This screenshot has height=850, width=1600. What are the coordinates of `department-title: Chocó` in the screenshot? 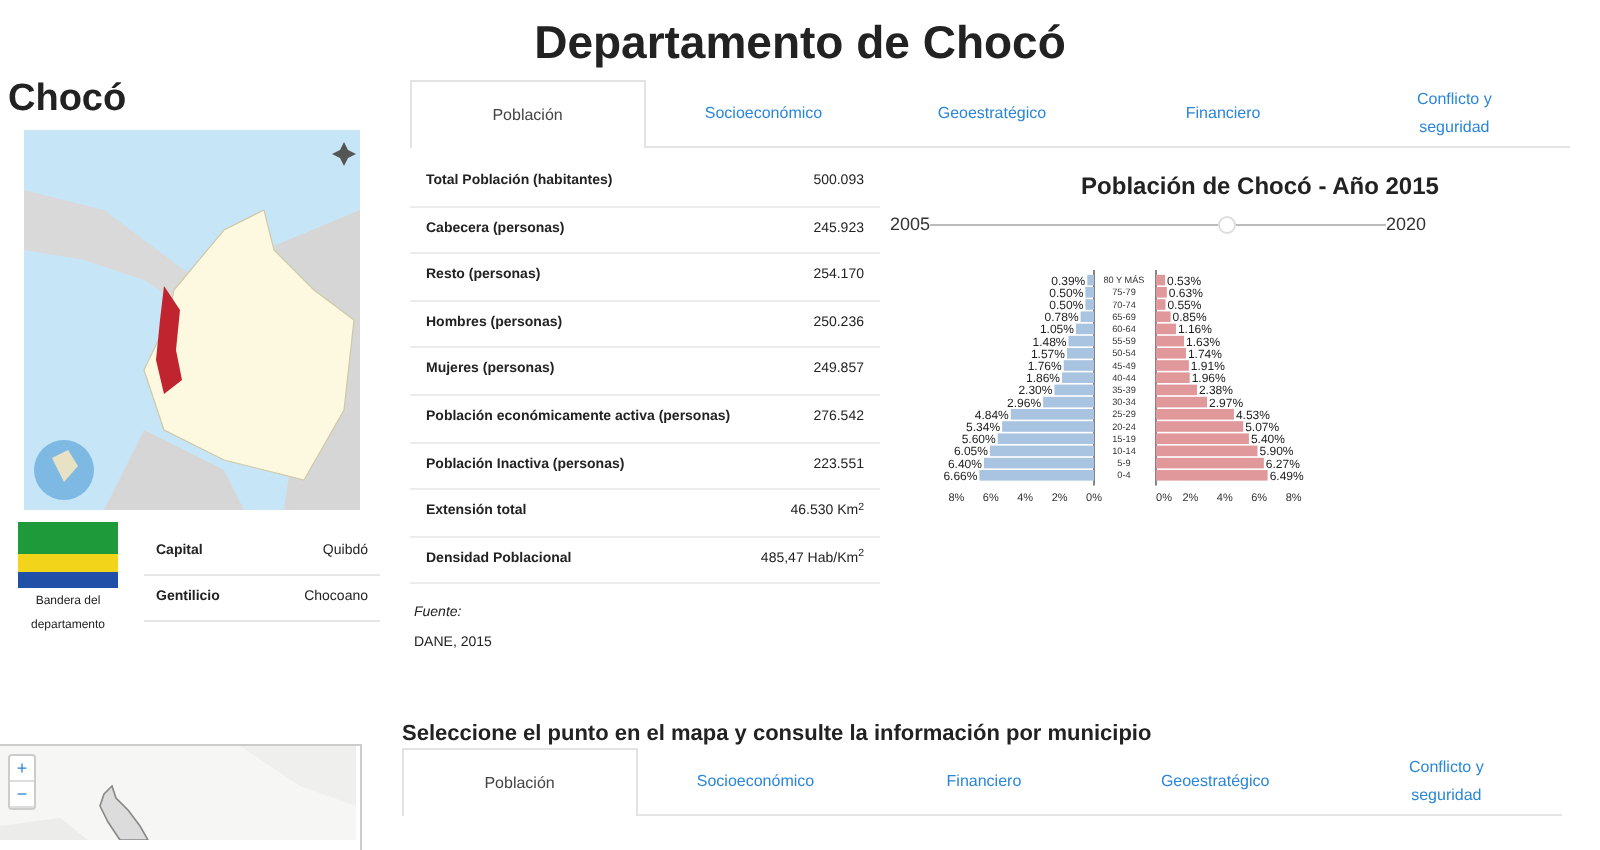 It's located at (67, 100).